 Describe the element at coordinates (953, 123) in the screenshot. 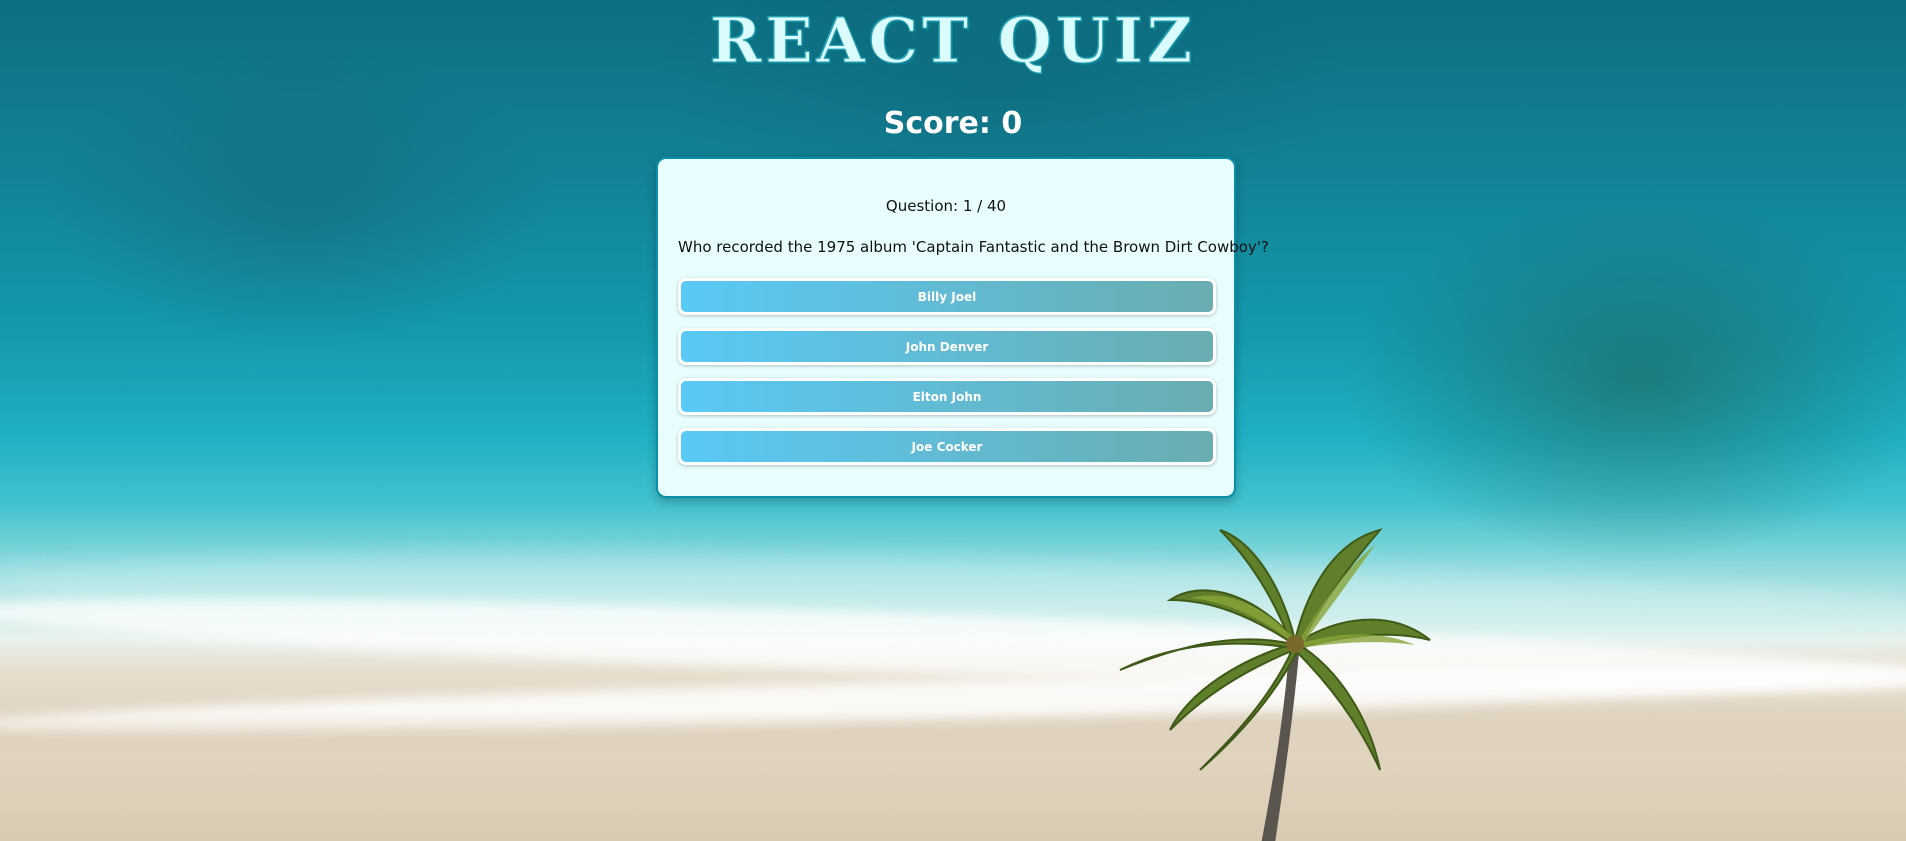

I see `score-display: Score: 0` at that location.